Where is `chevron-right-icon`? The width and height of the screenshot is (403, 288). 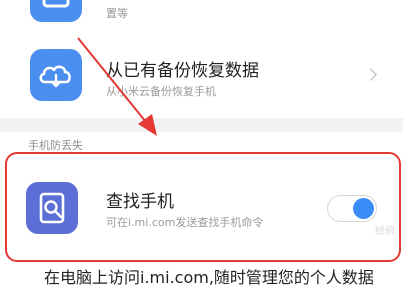 chevron-right-icon is located at coordinates (370, 74).